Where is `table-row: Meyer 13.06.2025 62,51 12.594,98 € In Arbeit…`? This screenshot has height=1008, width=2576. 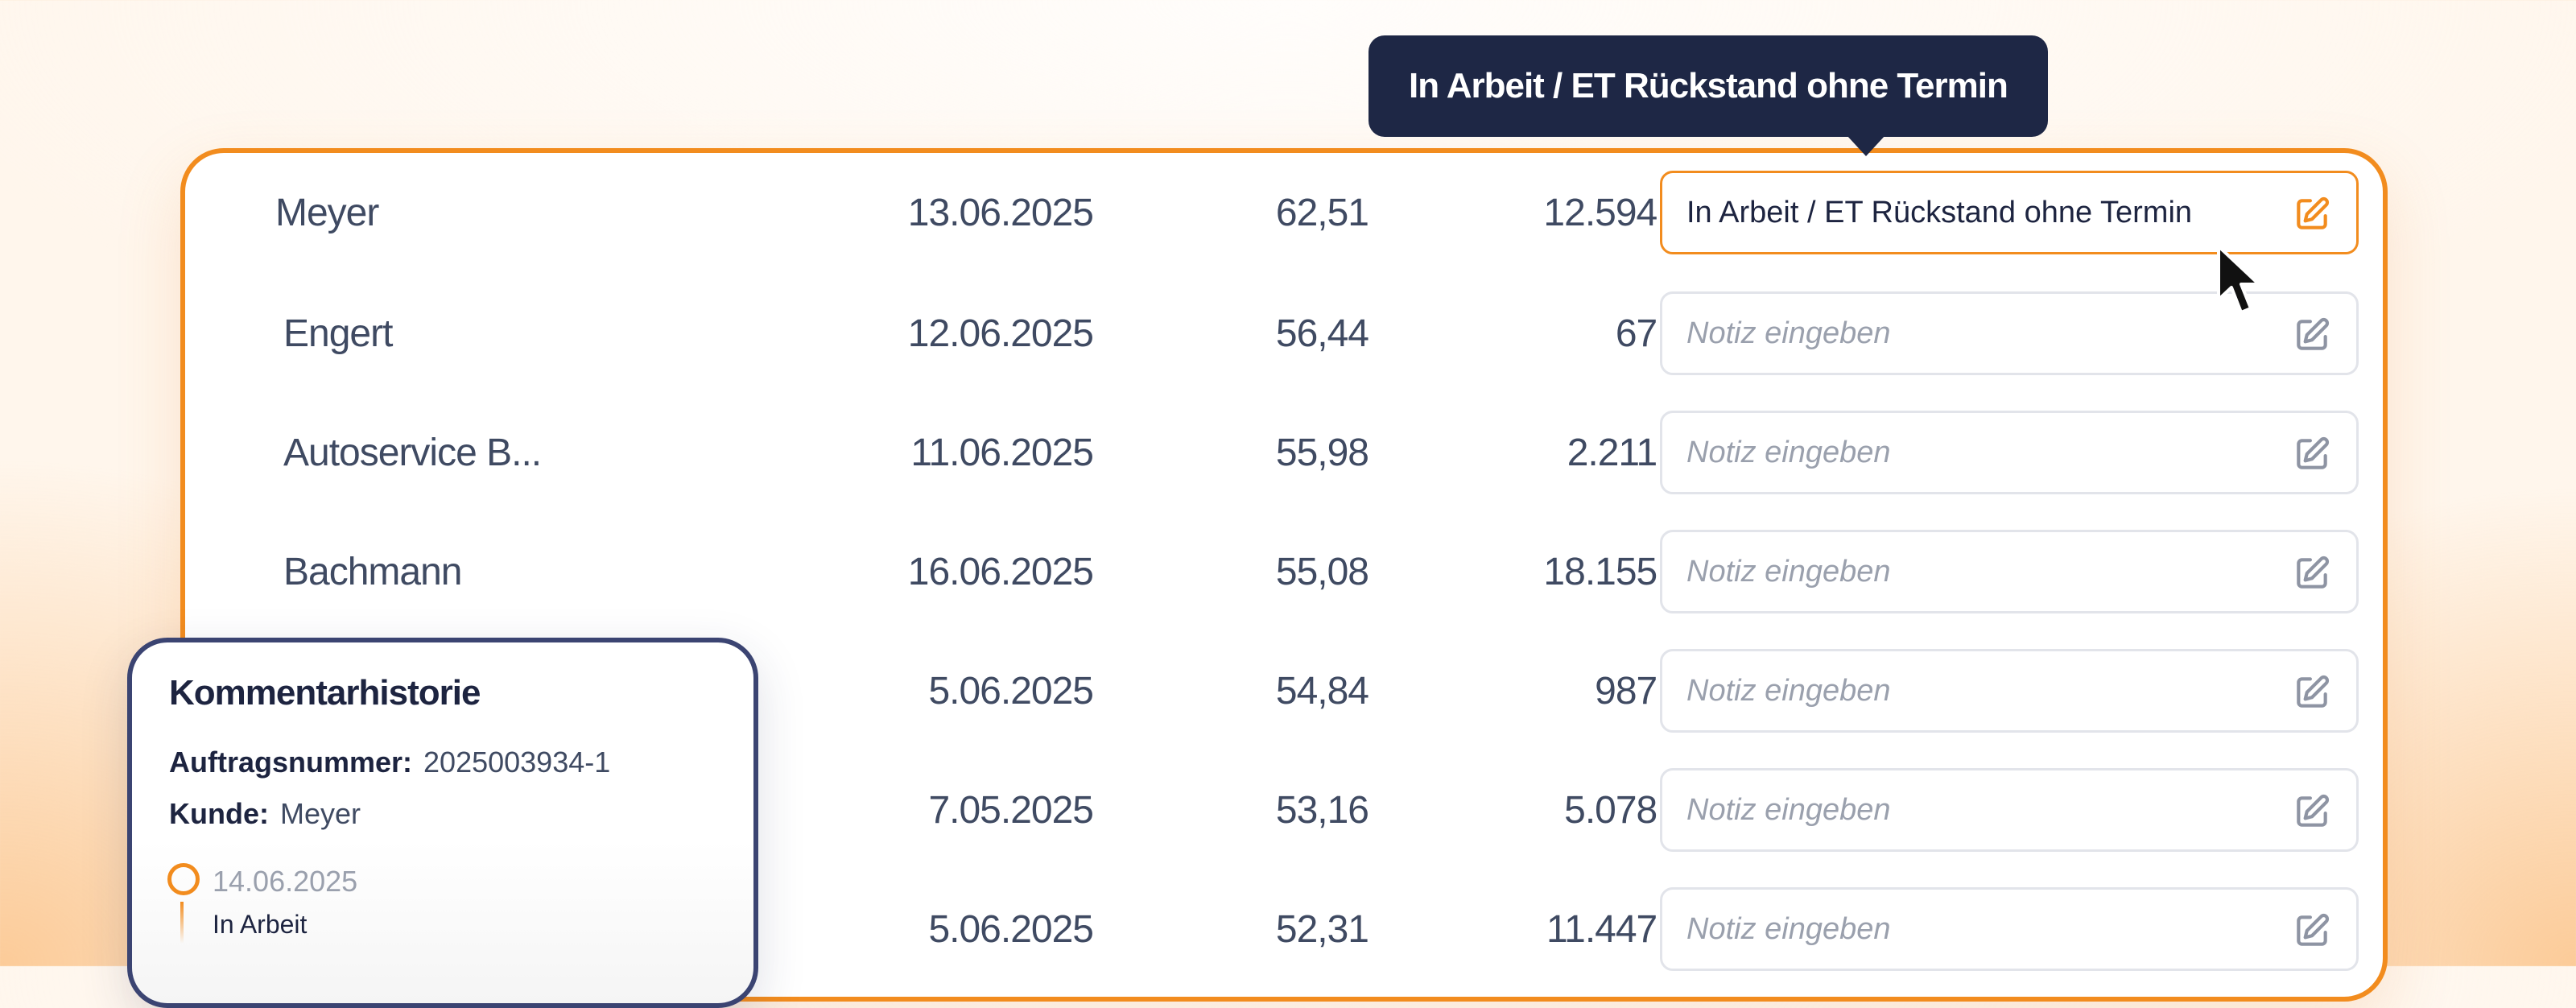
table-row: Meyer 13.06.2025 62,51 12.594,98 € In Arbeit… is located at coordinates (1284, 212).